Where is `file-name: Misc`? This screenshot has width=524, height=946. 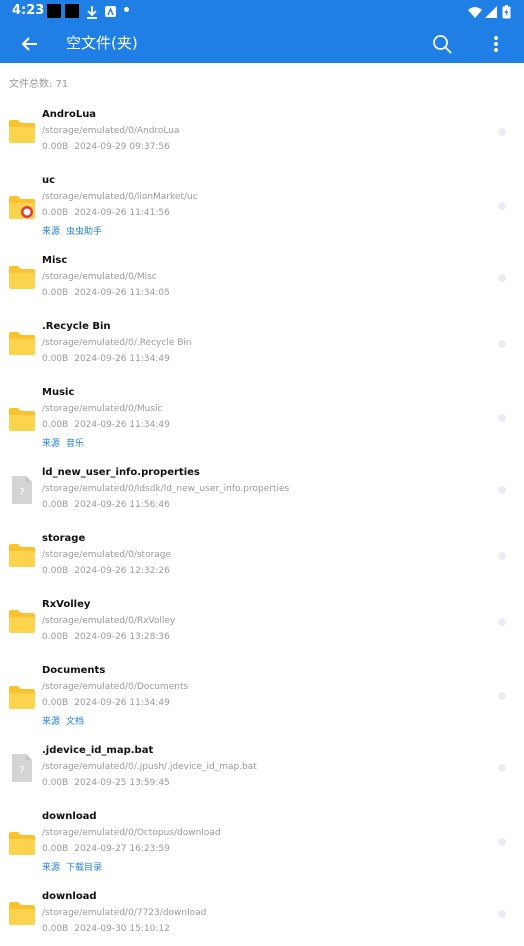
file-name: Misc is located at coordinates (55, 260).